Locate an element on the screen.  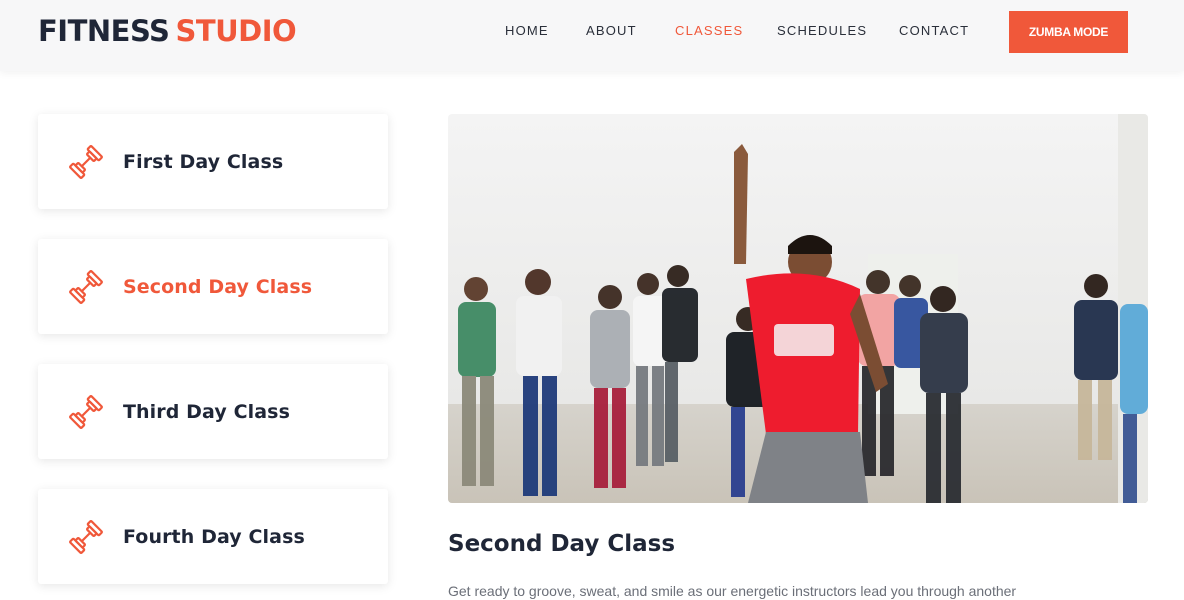
class-card-third: Third Day Class is located at coordinates (213, 411).